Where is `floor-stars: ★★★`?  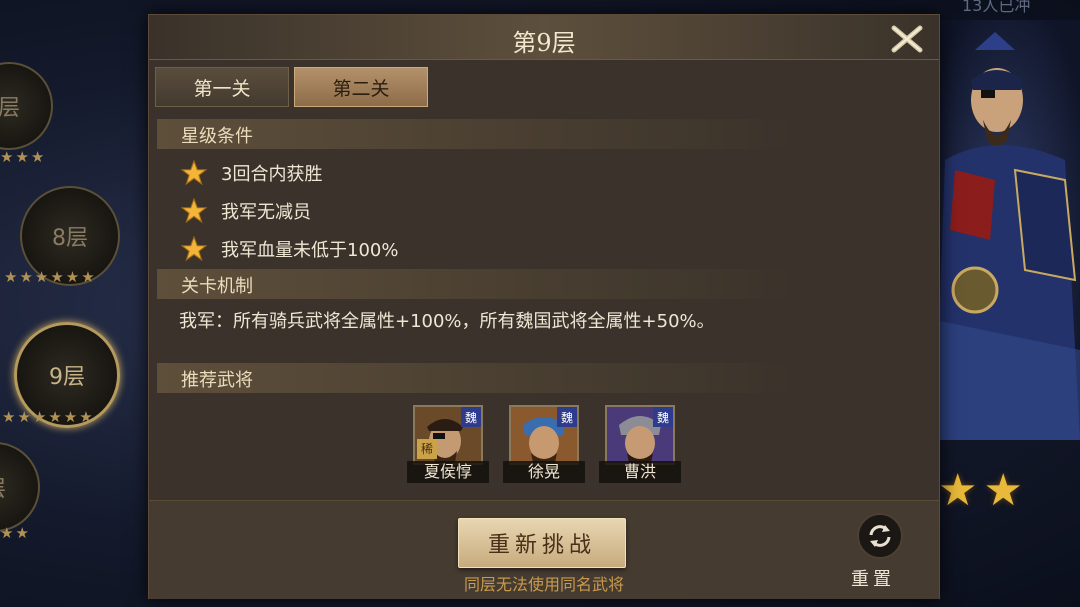
floor-stars: ★★★ is located at coordinates (23, 157).